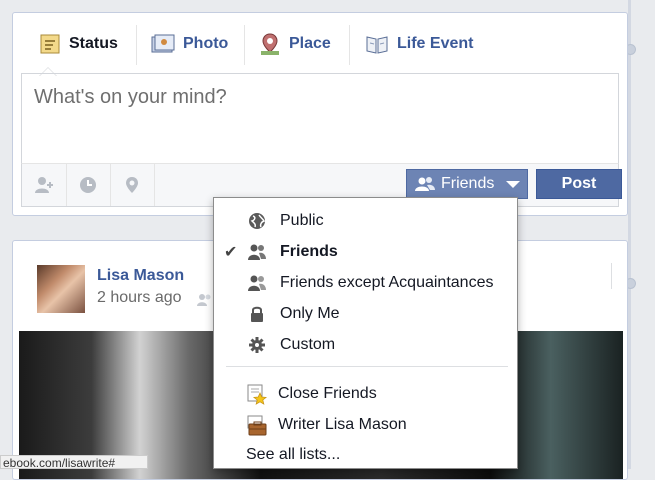 The height and width of the screenshot is (480, 655). What do you see at coordinates (387, 282) in the screenshot?
I see `menu-item-label: Friends except Acquaintances` at bounding box center [387, 282].